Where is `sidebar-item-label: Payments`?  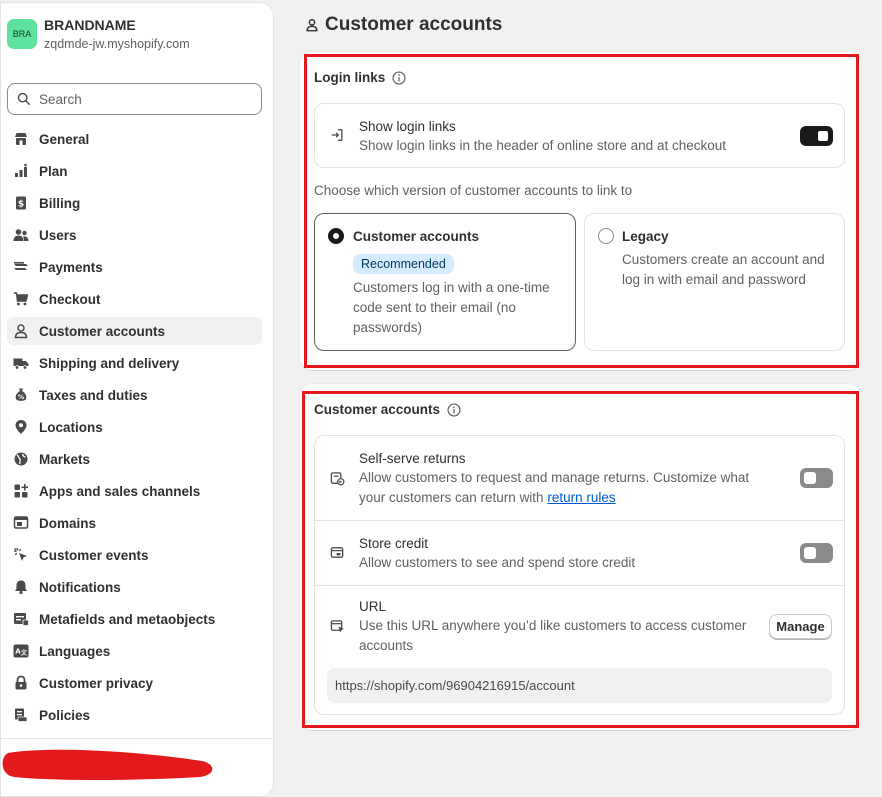
sidebar-item-label: Payments is located at coordinates (71, 267).